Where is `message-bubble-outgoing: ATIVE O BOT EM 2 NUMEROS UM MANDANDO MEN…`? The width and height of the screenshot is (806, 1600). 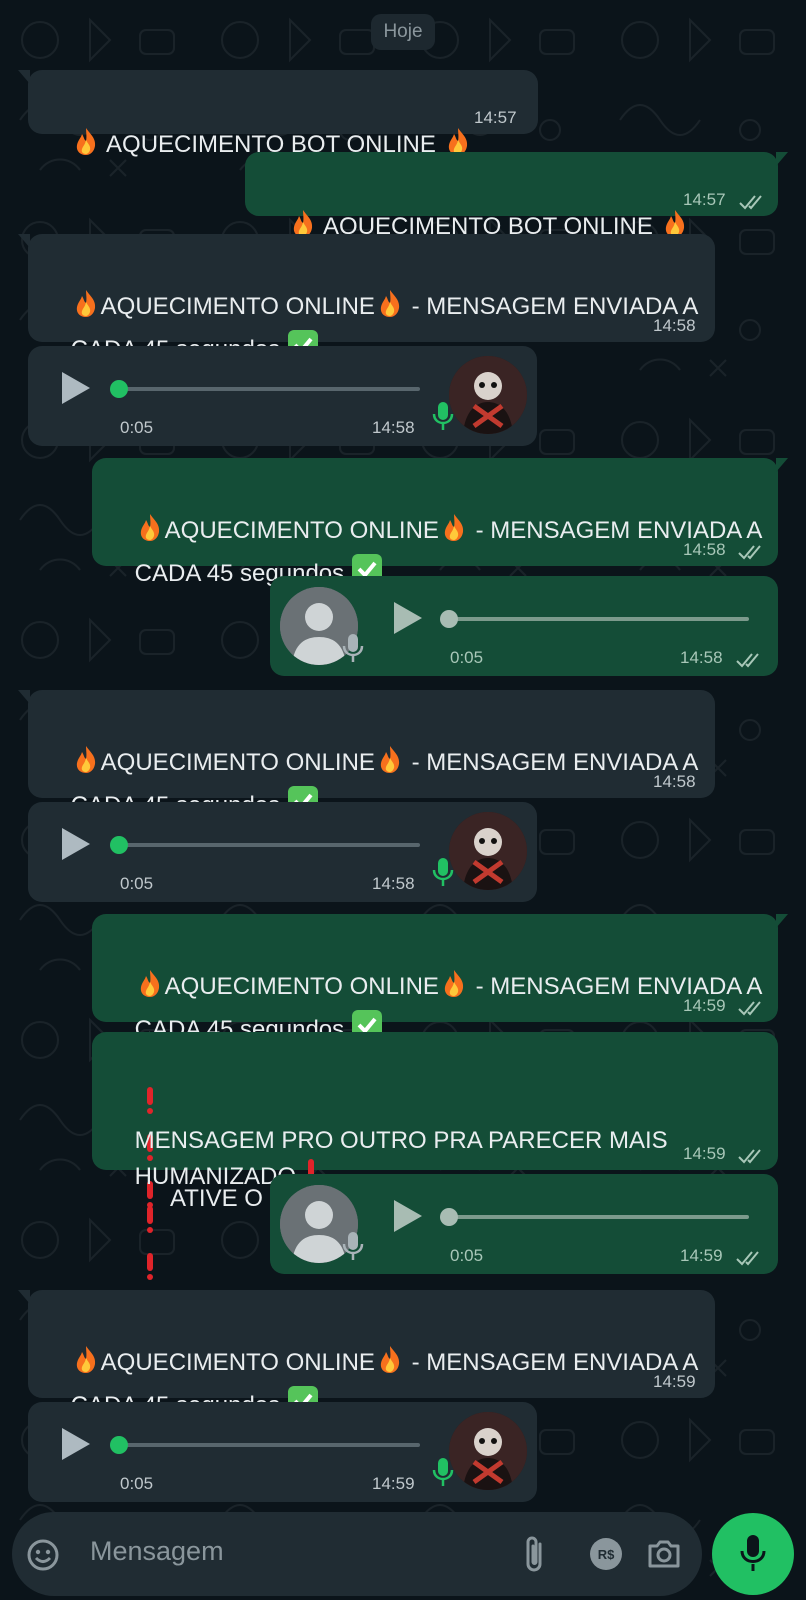
message-bubble-outgoing: ATIVE O BOT EM 2 NUMEROS UM MANDANDO MEN… is located at coordinates (435, 1156).